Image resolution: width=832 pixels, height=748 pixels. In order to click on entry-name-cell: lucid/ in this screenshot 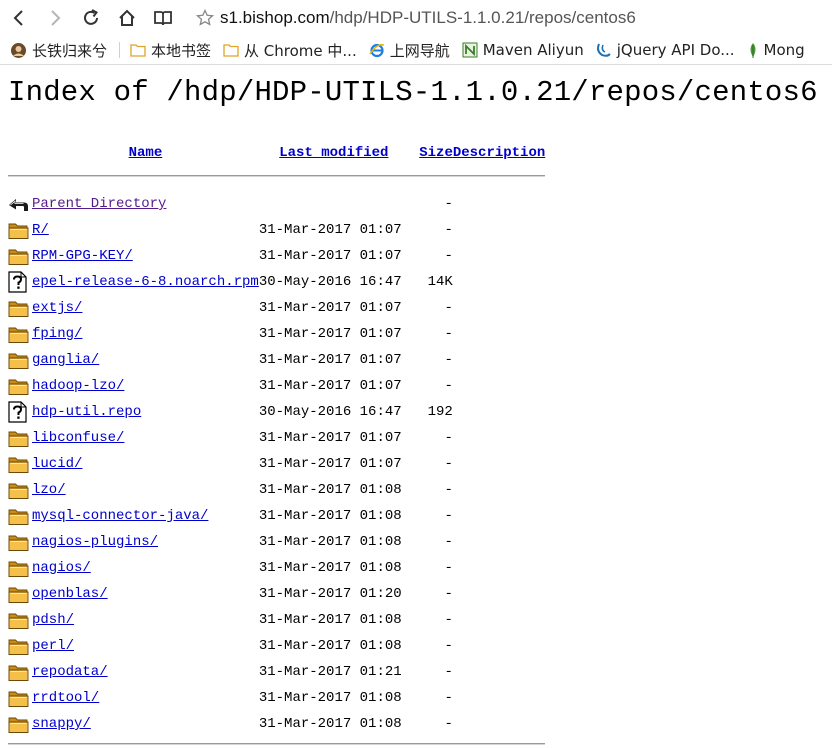, I will do `click(145, 464)`.